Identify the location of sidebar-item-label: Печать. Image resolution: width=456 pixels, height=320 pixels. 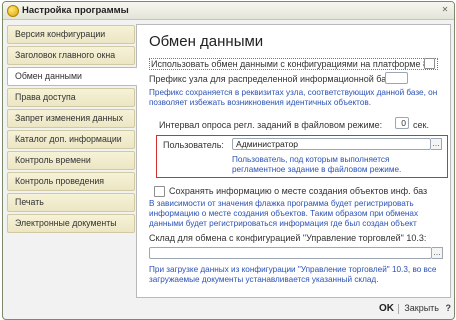
(29, 202).